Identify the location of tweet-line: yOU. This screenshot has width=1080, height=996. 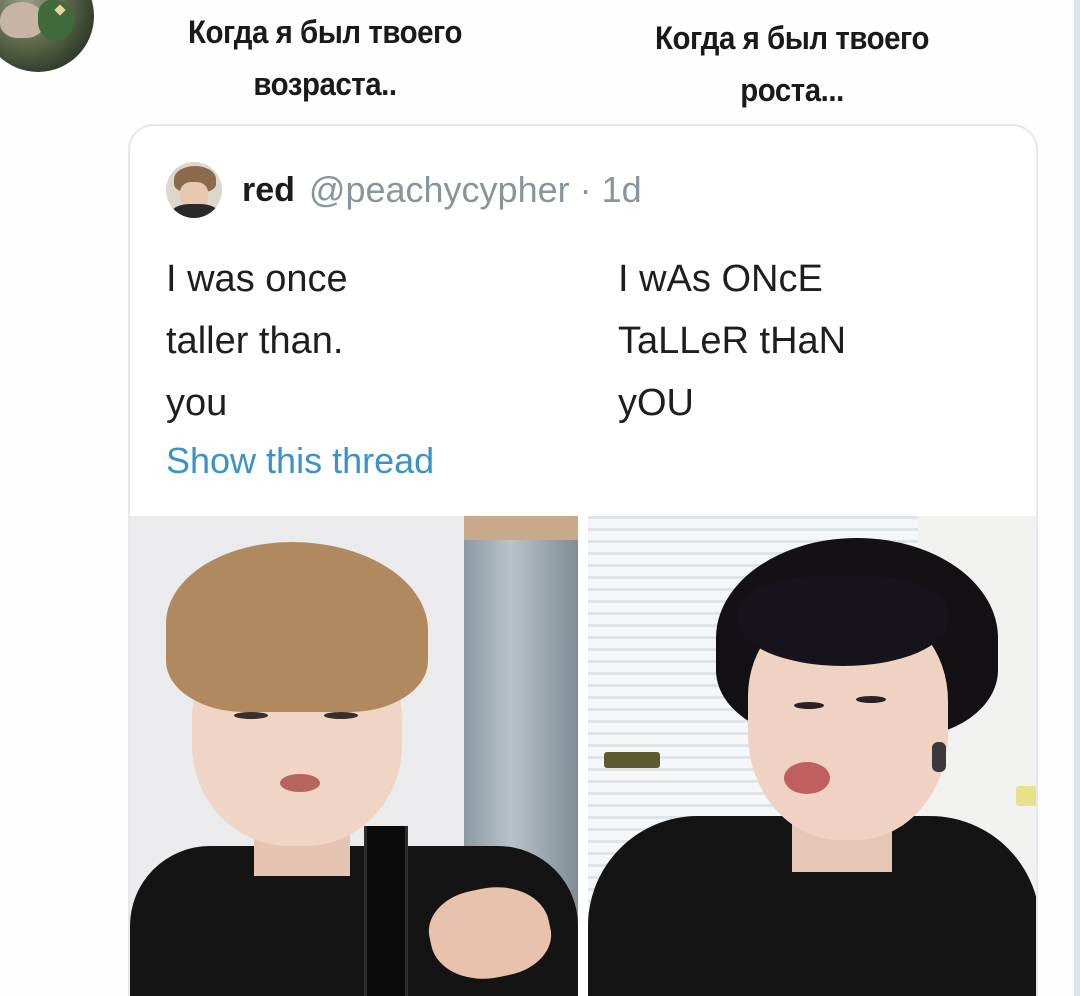
(656, 403).